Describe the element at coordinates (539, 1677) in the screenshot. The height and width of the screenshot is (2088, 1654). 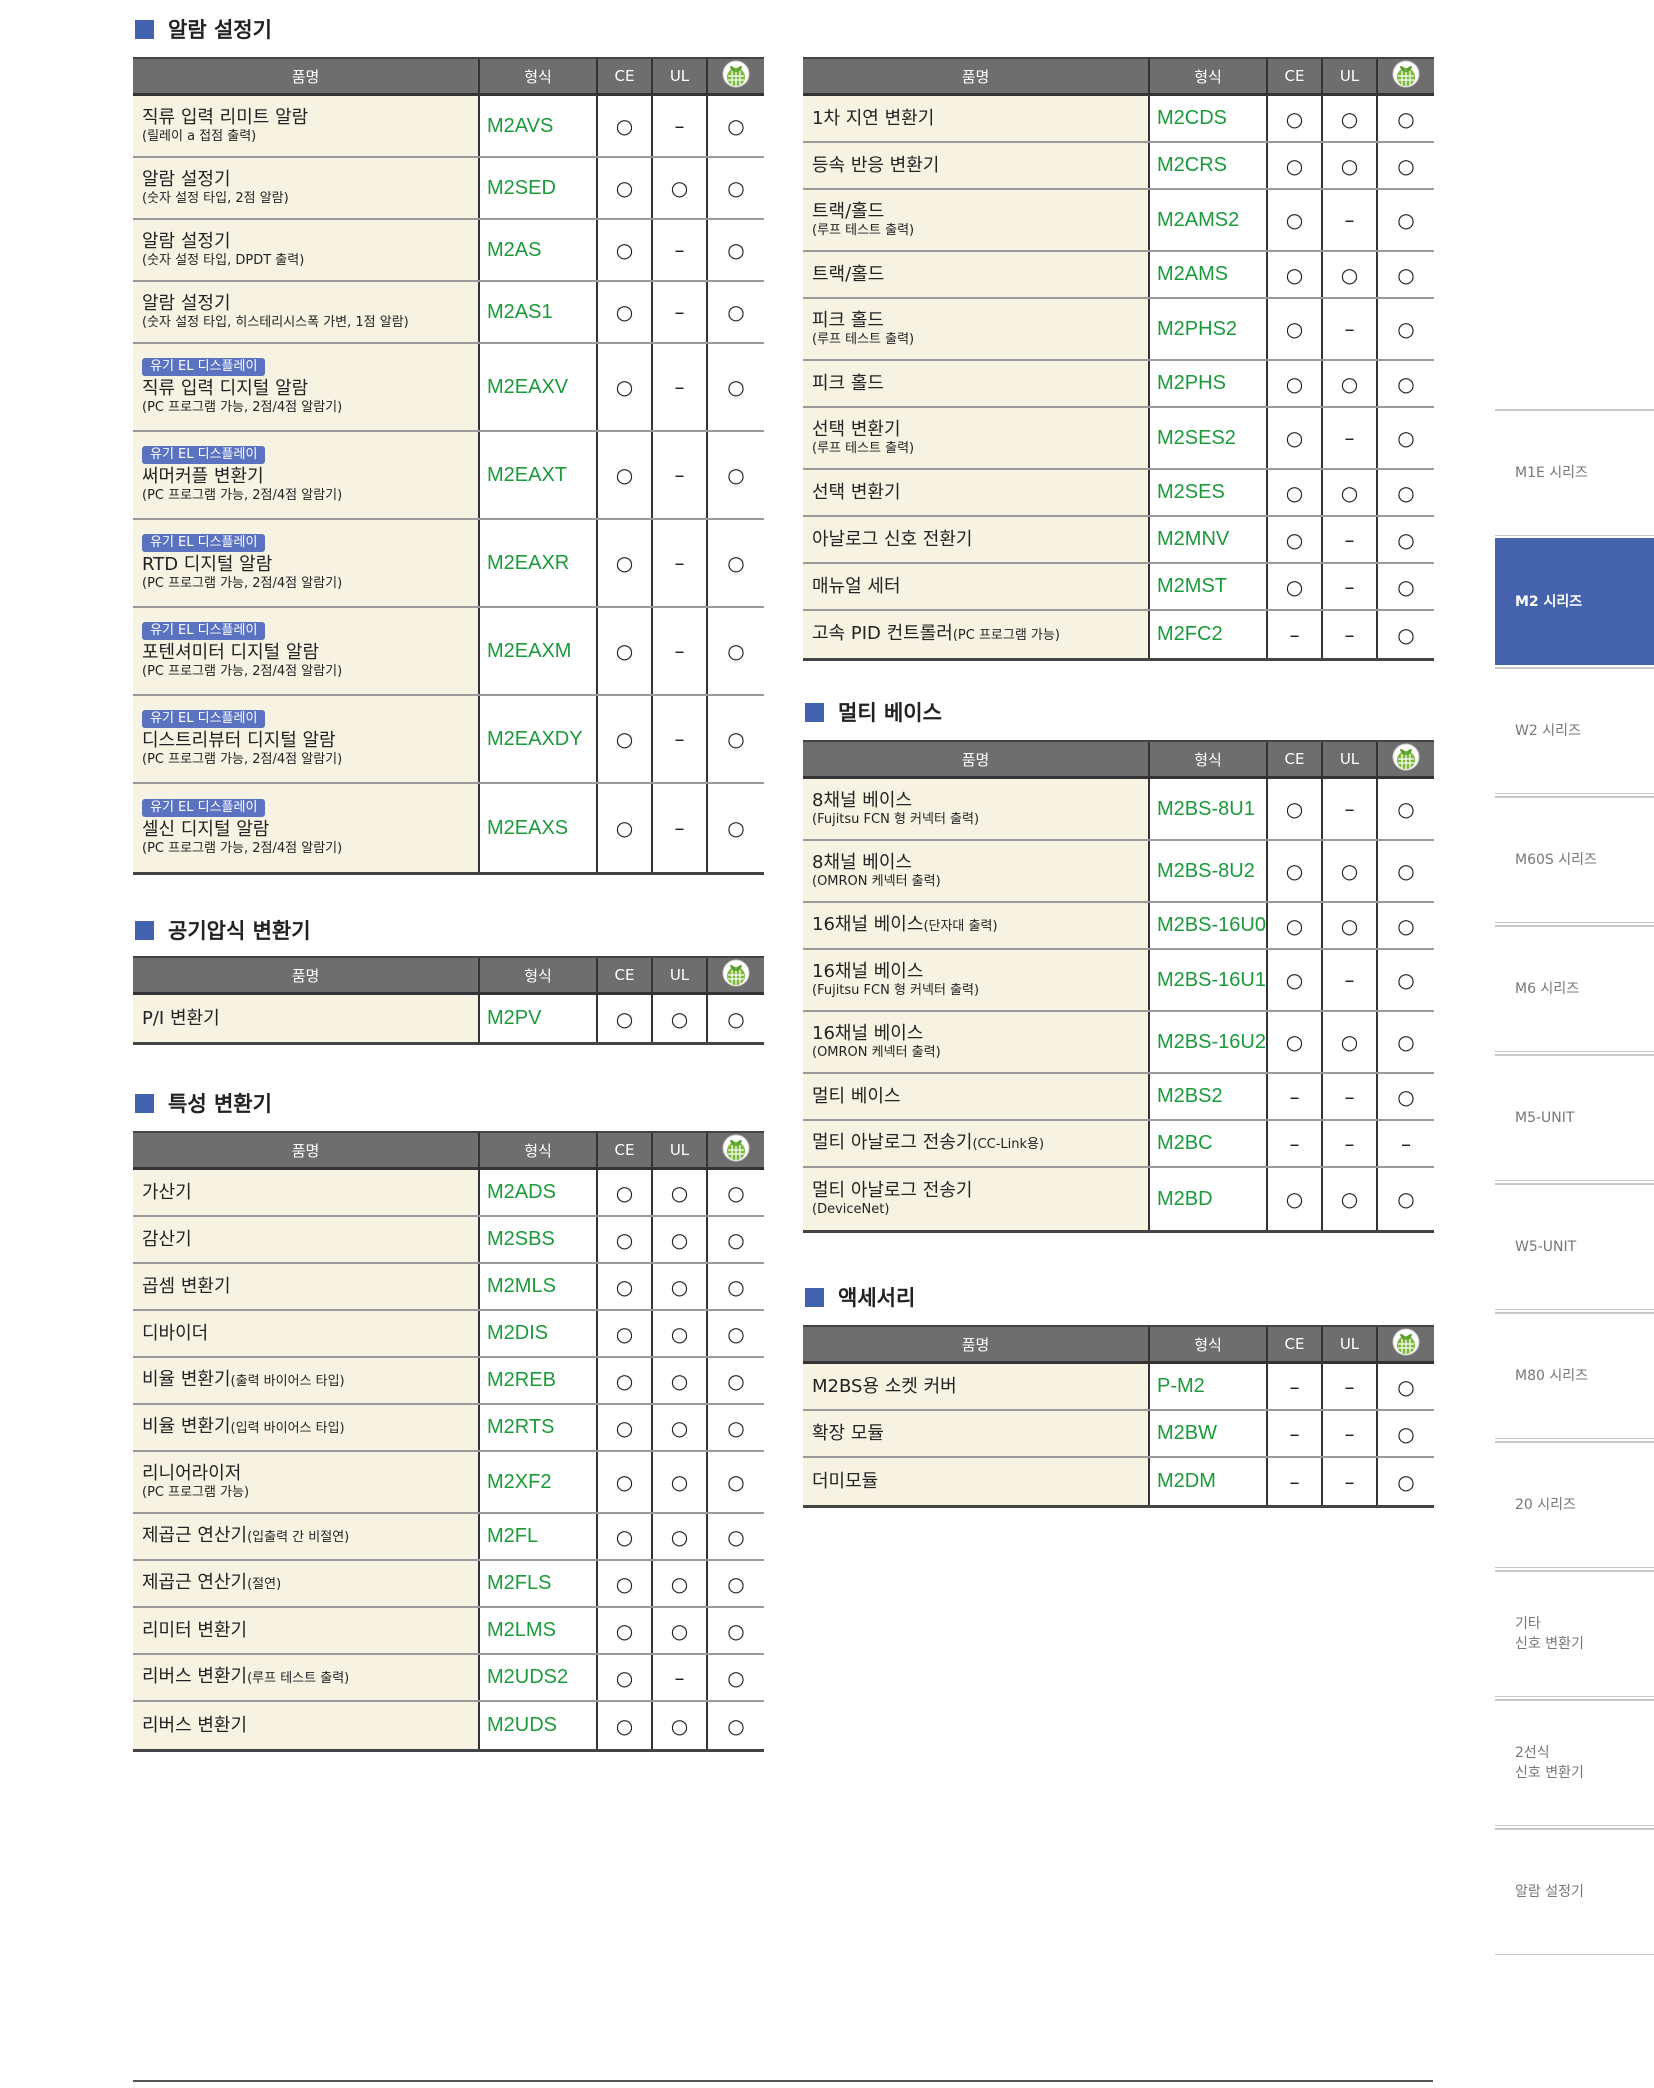
I see `model-code: M2UDS2` at that location.